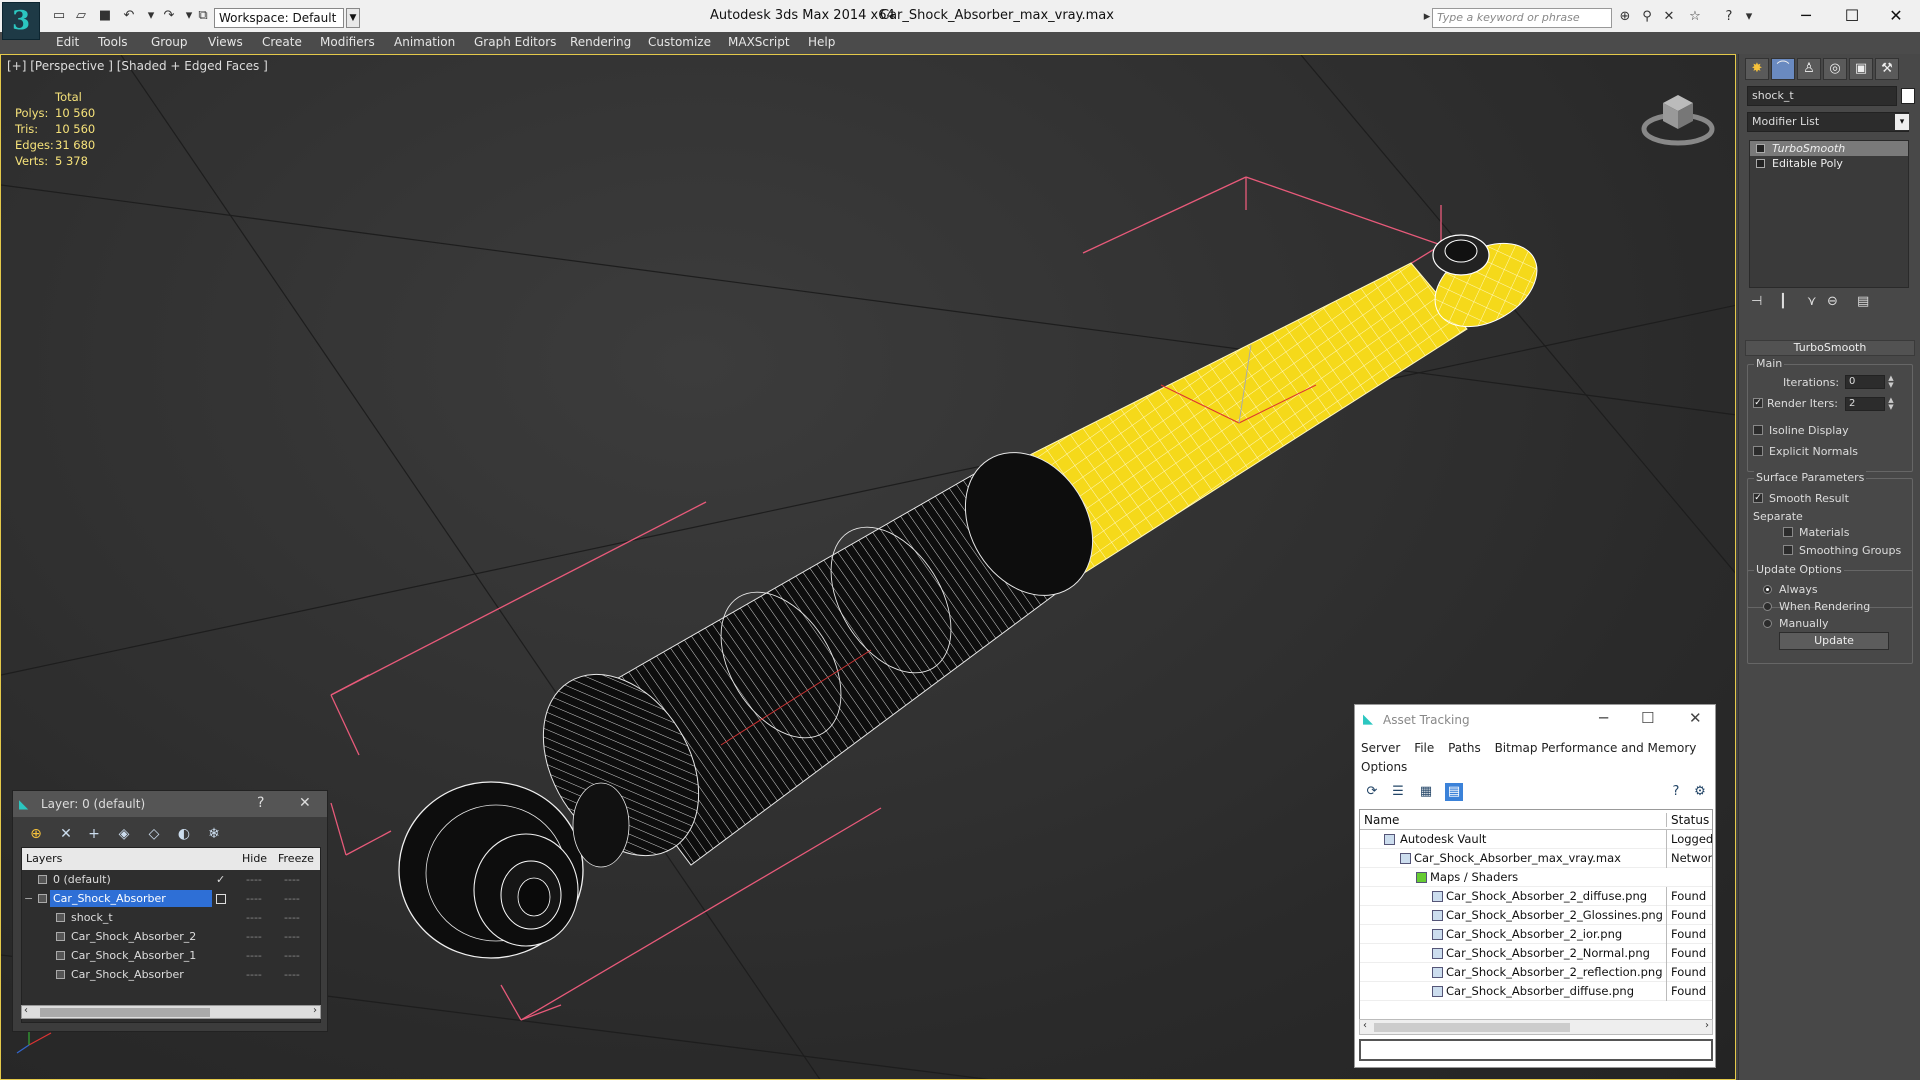  What do you see at coordinates (1380, 748) in the screenshot?
I see `asset-menu-server: Server` at bounding box center [1380, 748].